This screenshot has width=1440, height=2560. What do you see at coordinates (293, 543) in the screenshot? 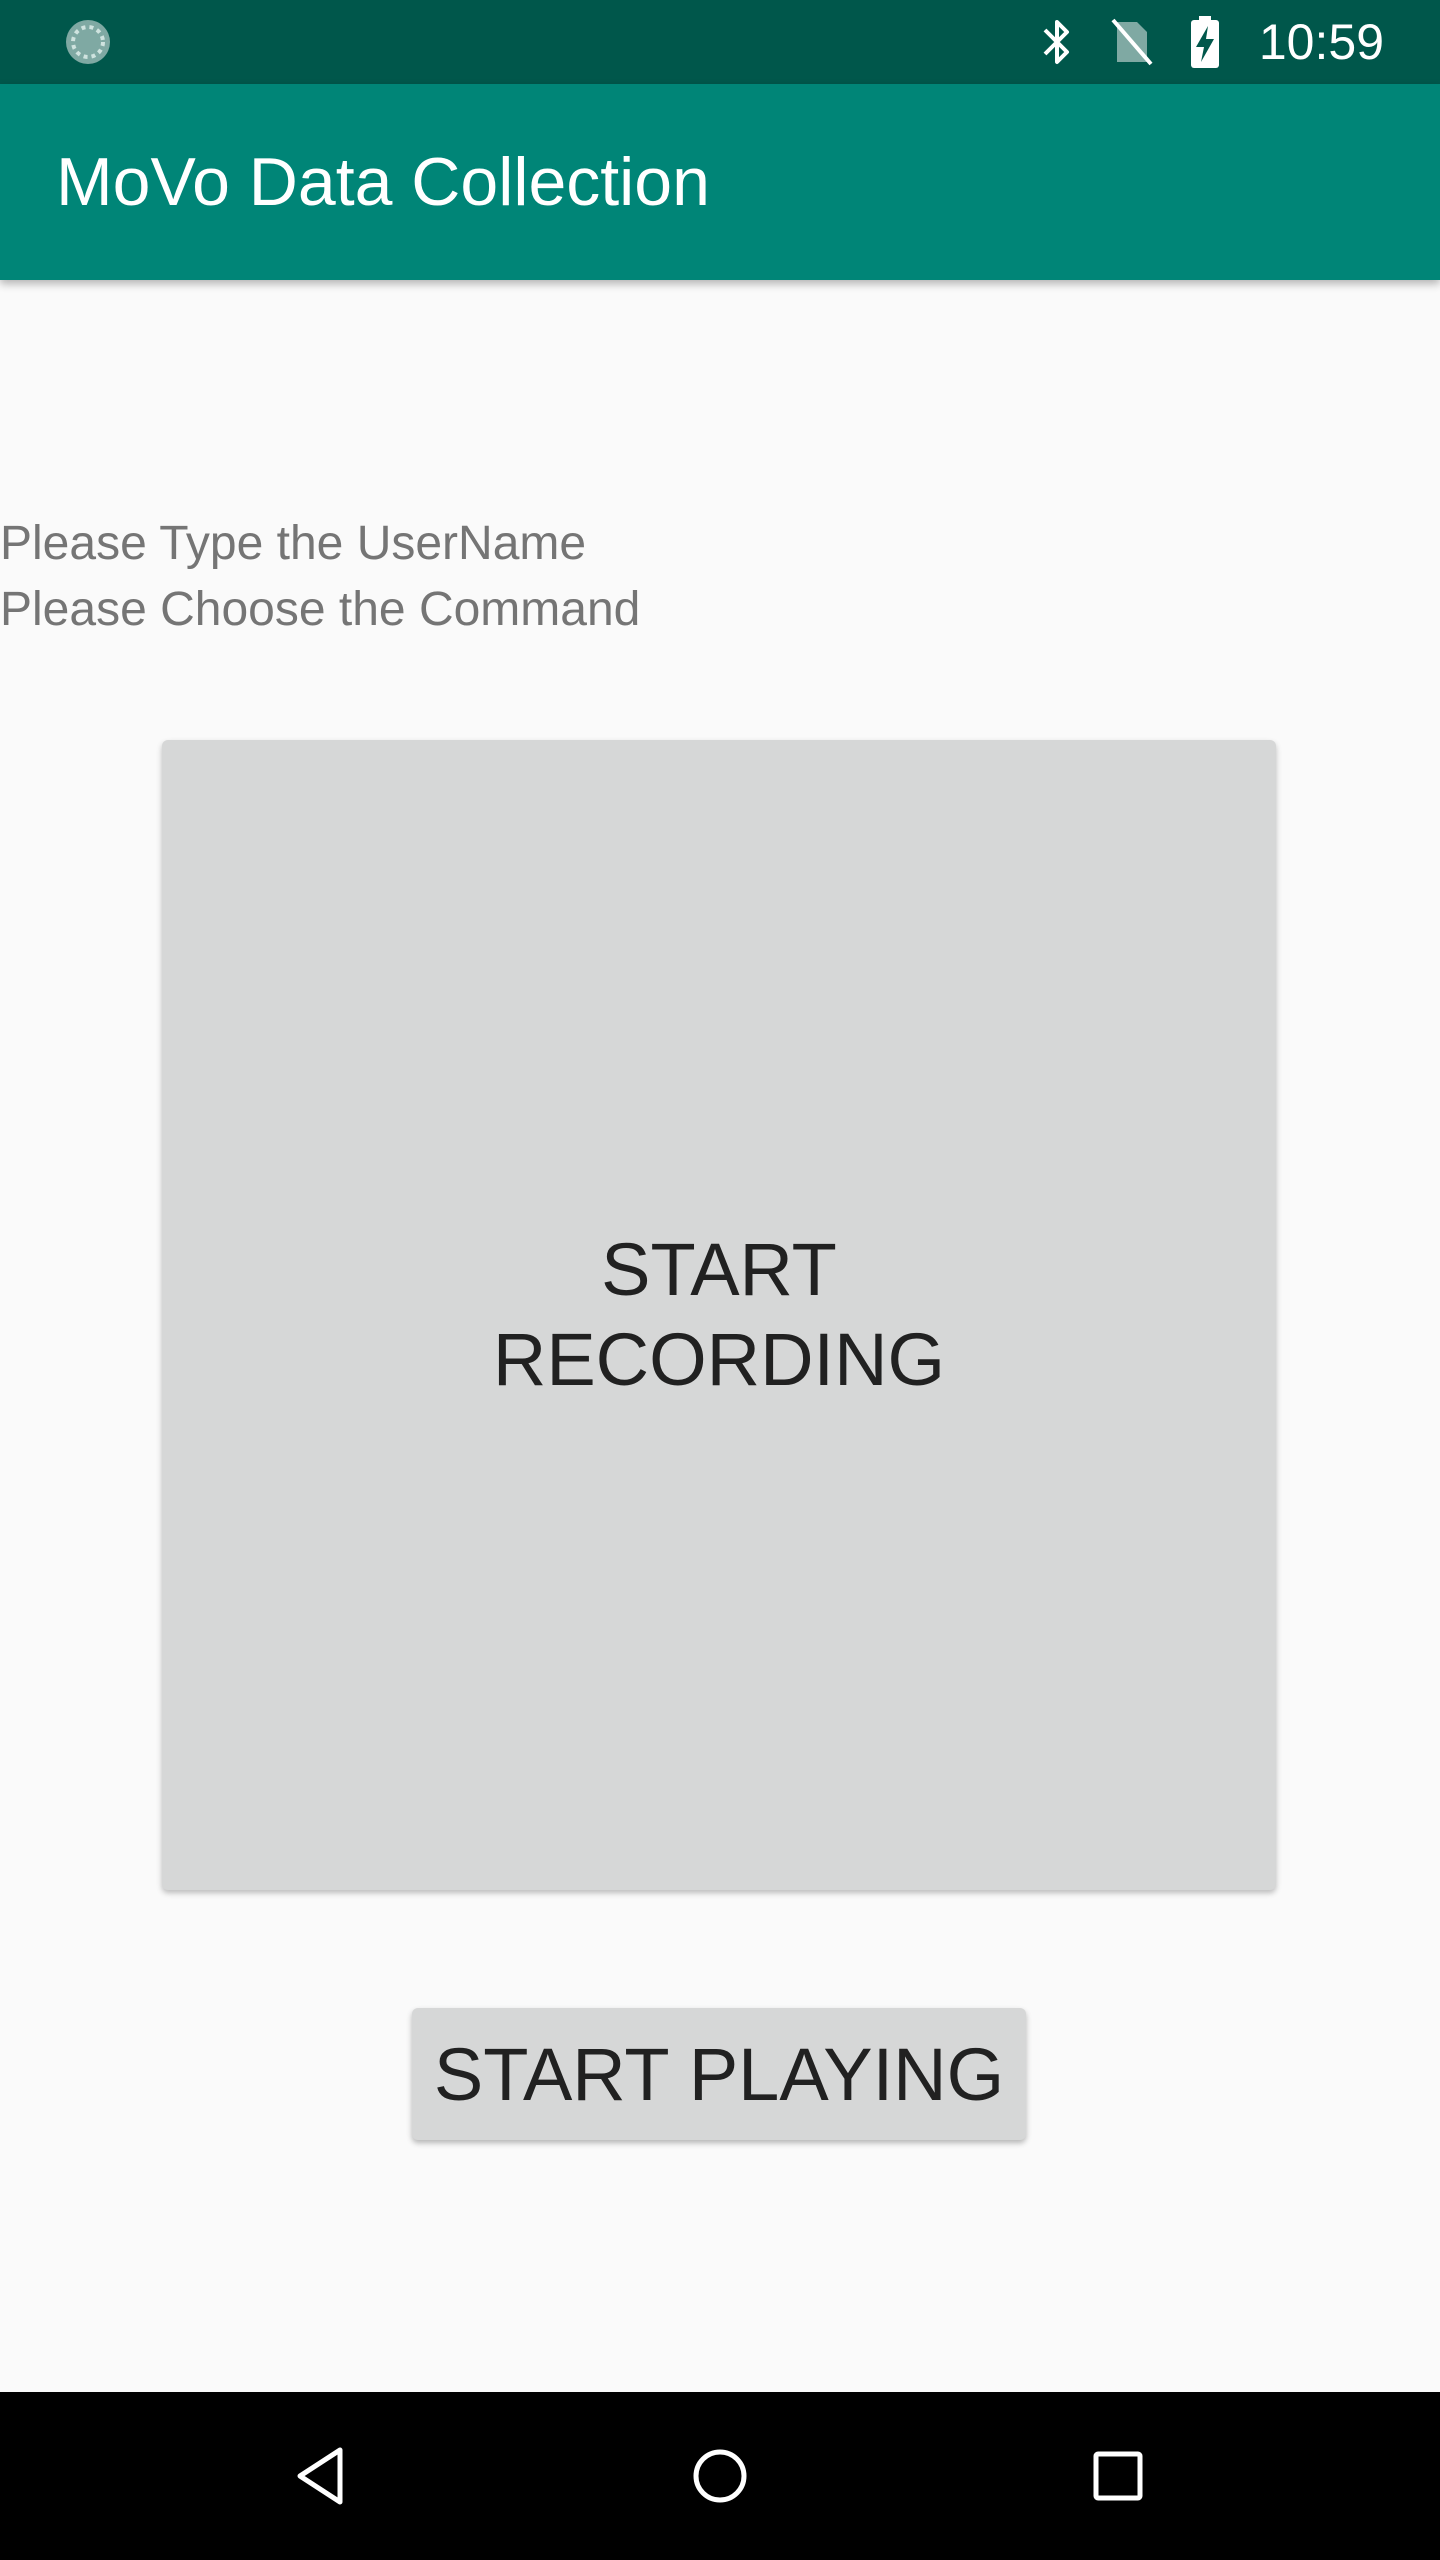
I see `username-prompt: Please Type the UserName` at bounding box center [293, 543].